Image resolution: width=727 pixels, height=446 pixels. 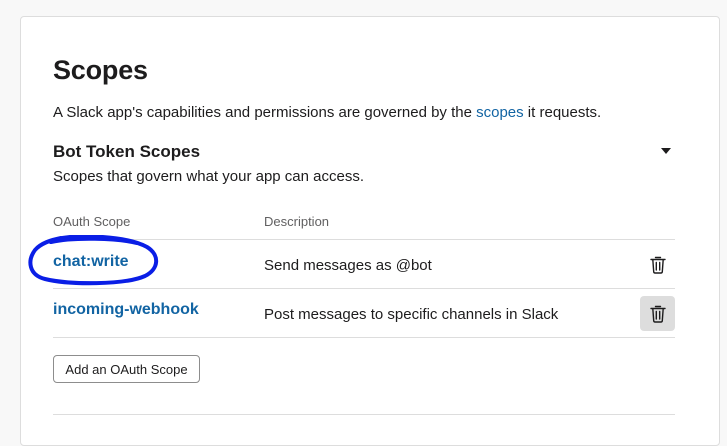 I want to click on bot-token-scopes-title: Bot Token Scopes, so click(x=127, y=151).